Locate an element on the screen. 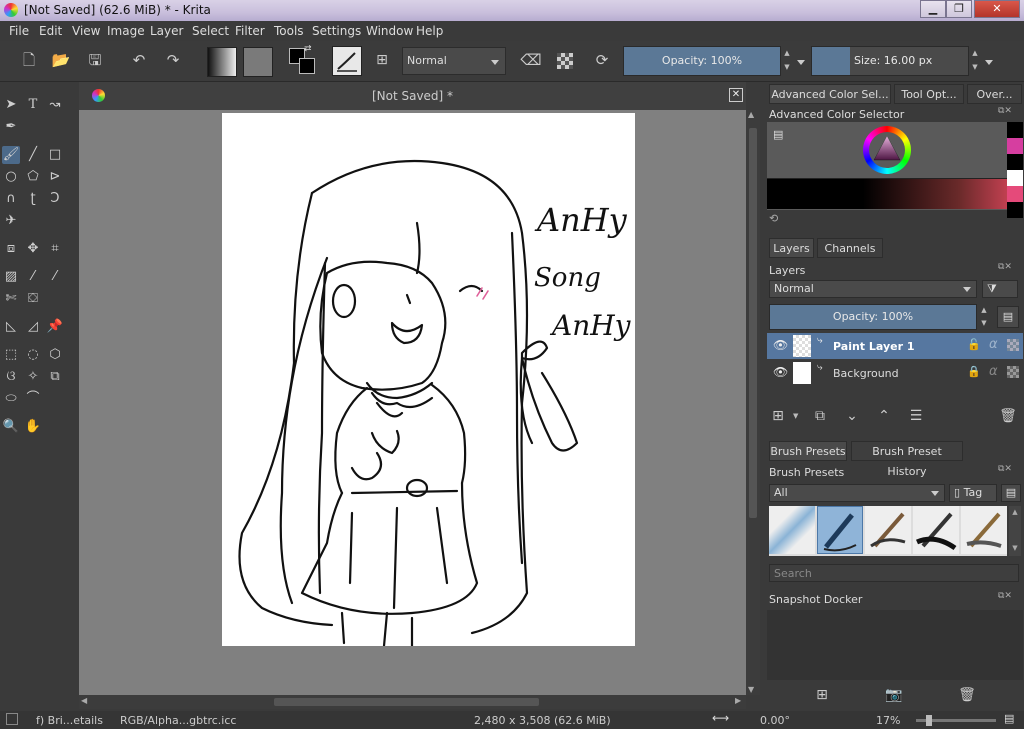 This screenshot has height=729, width=1024. colorize-mask-tool-icon: ⁄ is located at coordinates (55, 277).